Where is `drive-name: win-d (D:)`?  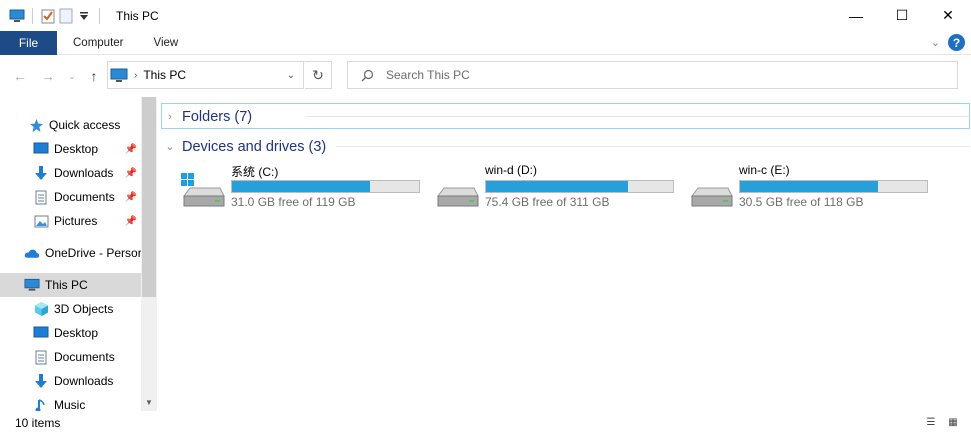 drive-name: win-d (D:) is located at coordinates (511, 170).